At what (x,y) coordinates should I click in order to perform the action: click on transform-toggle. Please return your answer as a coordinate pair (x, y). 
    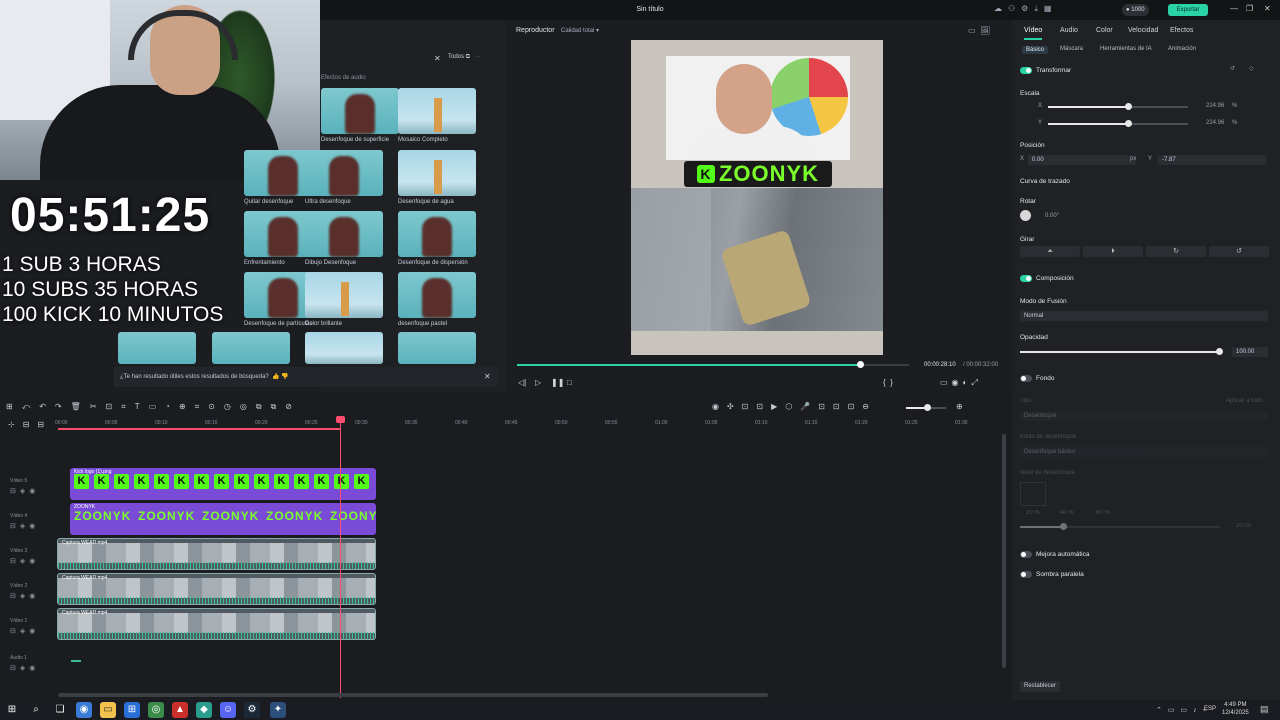
    Looking at the image, I should click on (1026, 70).